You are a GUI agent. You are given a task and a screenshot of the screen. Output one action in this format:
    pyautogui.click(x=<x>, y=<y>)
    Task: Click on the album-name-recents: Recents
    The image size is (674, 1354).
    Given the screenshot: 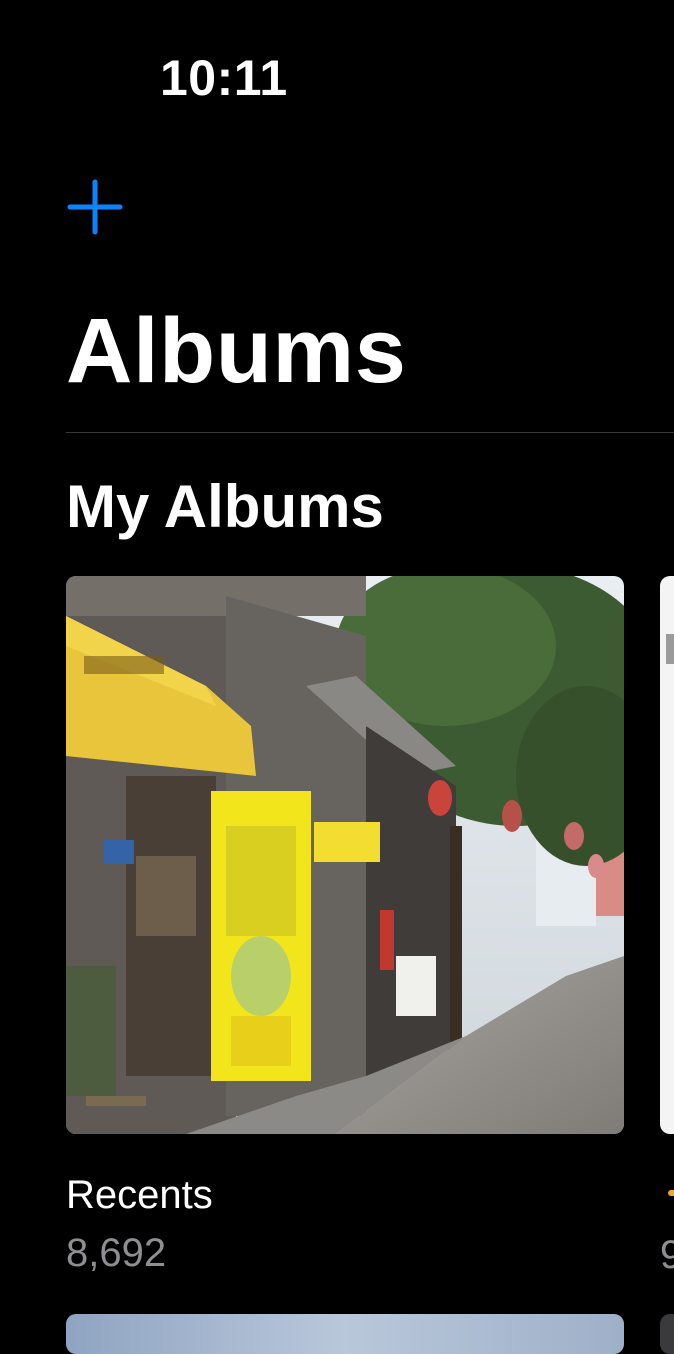 What is the action you would take?
    pyautogui.click(x=139, y=1195)
    